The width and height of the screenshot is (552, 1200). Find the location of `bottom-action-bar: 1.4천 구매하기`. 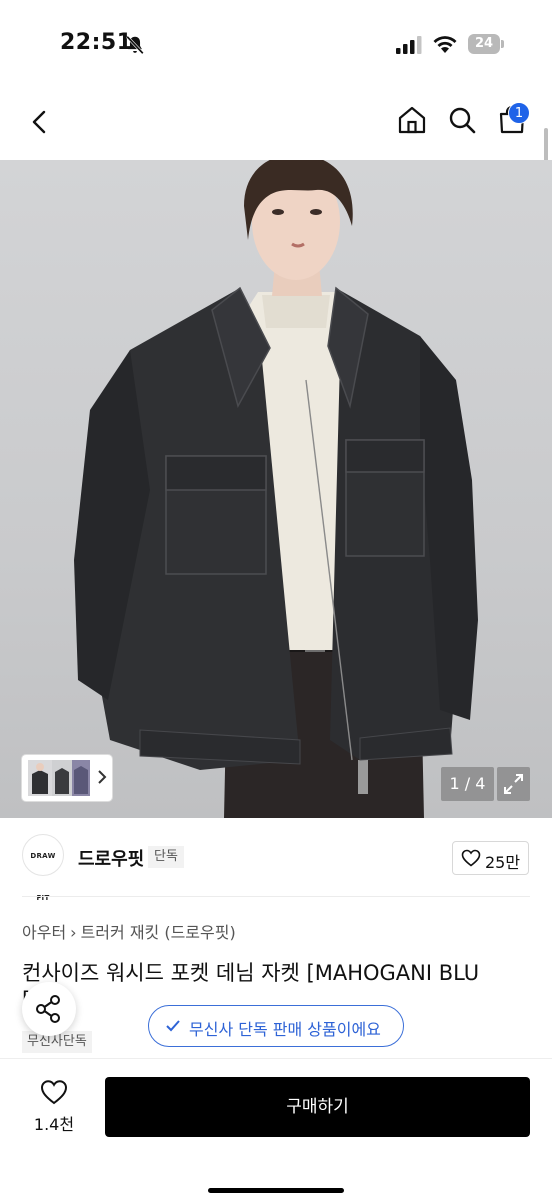

bottom-action-bar: 1.4천 구매하기 is located at coordinates (276, 1129).